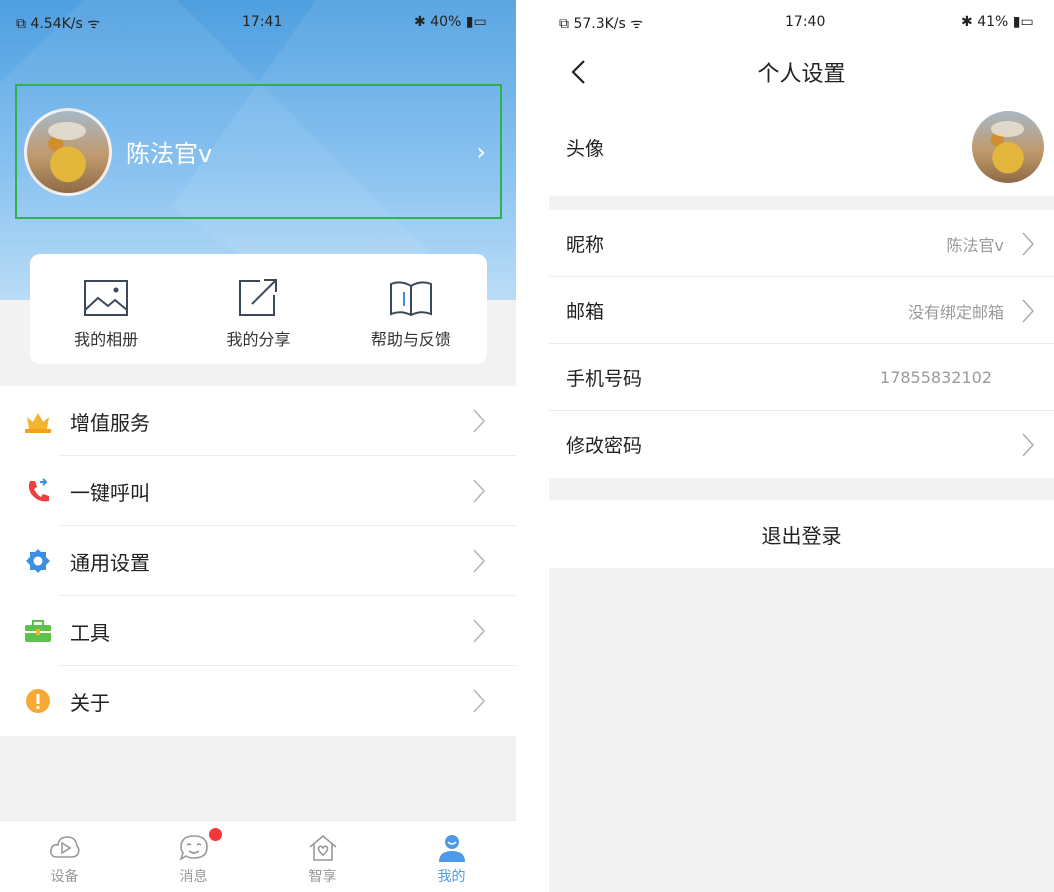 Image resolution: width=1054 pixels, height=892 pixels. What do you see at coordinates (801, 377) in the screenshot?
I see `settings-row-phone: 手机号码 17855832102` at bounding box center [801, 377].